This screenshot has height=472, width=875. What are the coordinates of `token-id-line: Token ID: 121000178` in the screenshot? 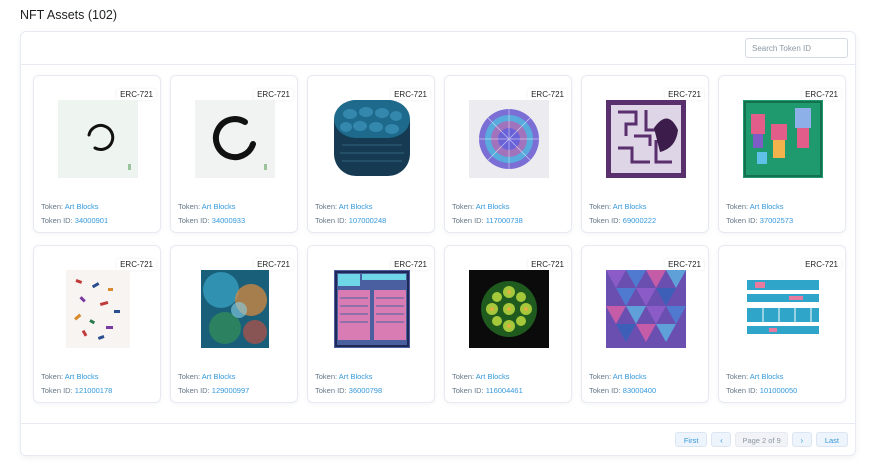 It's located at (76, 390).